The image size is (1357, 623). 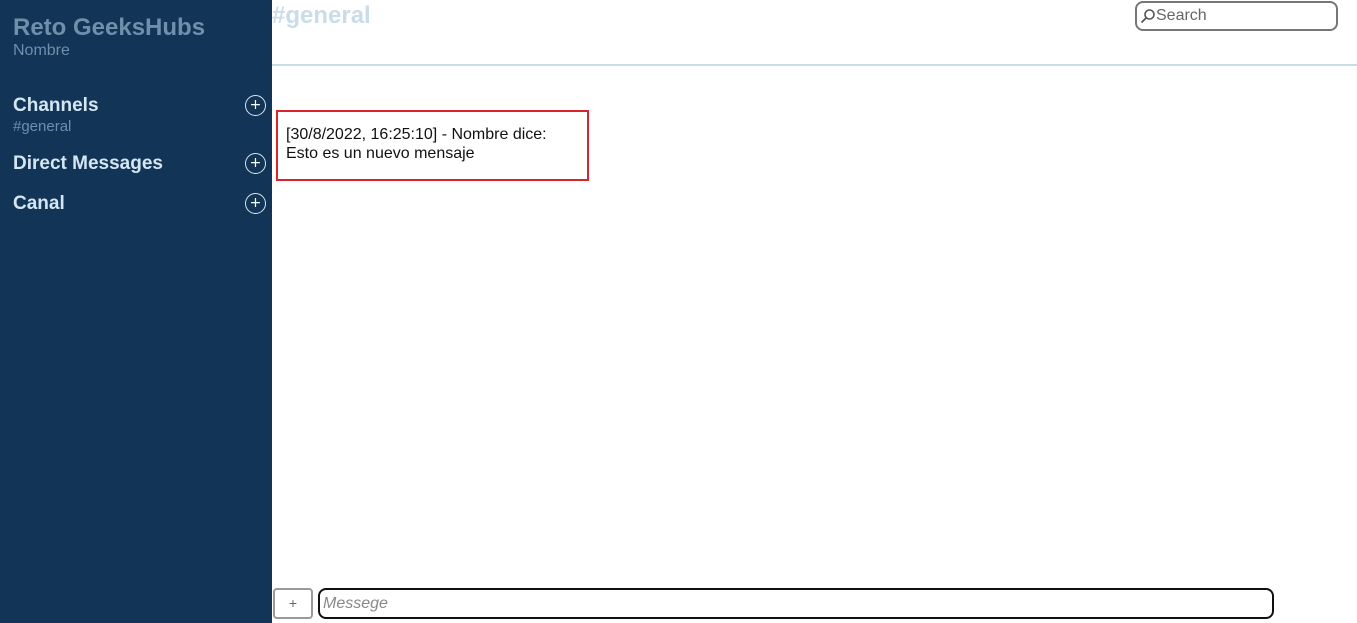 What do you see at coordinates (1148, 16) in the screenshot?
I see `search-icon` at bounding box center [1148, 16].